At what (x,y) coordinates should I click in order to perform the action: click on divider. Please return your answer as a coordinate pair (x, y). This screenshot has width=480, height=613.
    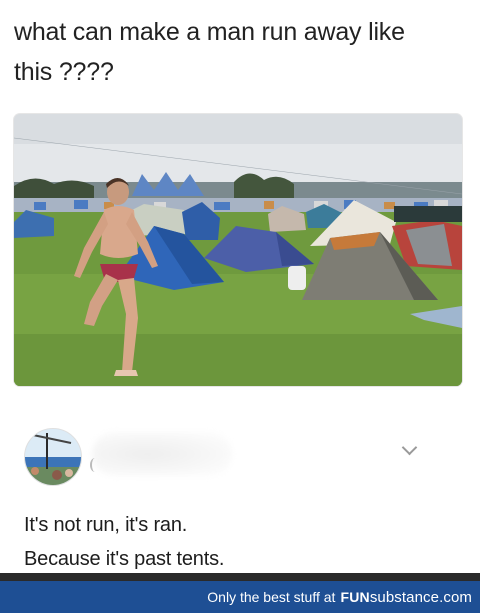
    Looking at the image, I should click on (240, 577).